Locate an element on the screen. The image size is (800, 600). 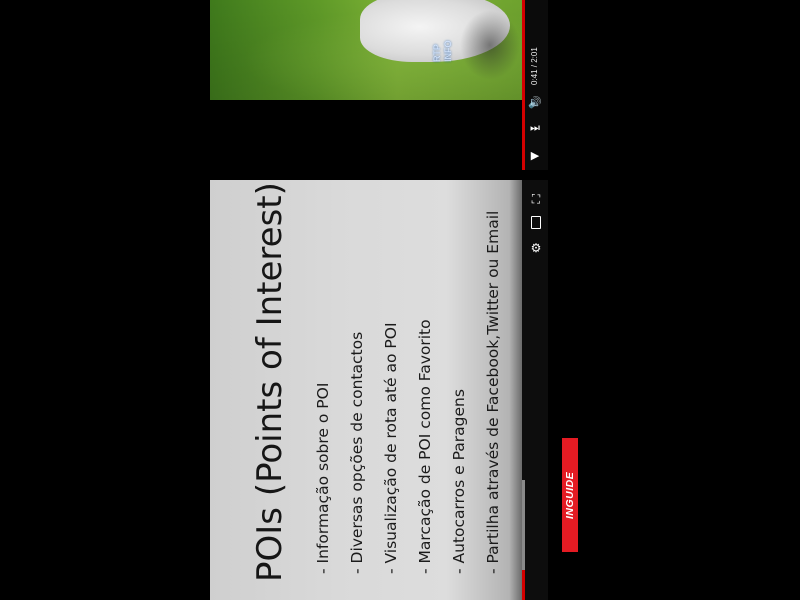
slide-bullet-item: - Informação sobre o POI is located at coordinates (323, 478).